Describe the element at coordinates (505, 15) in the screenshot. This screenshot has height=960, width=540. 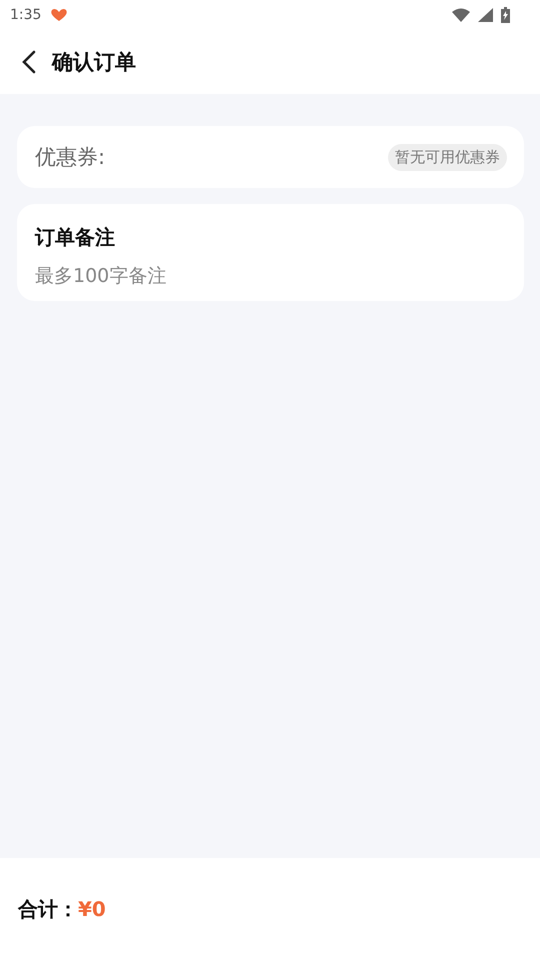
I see `battery-icon` at that location.